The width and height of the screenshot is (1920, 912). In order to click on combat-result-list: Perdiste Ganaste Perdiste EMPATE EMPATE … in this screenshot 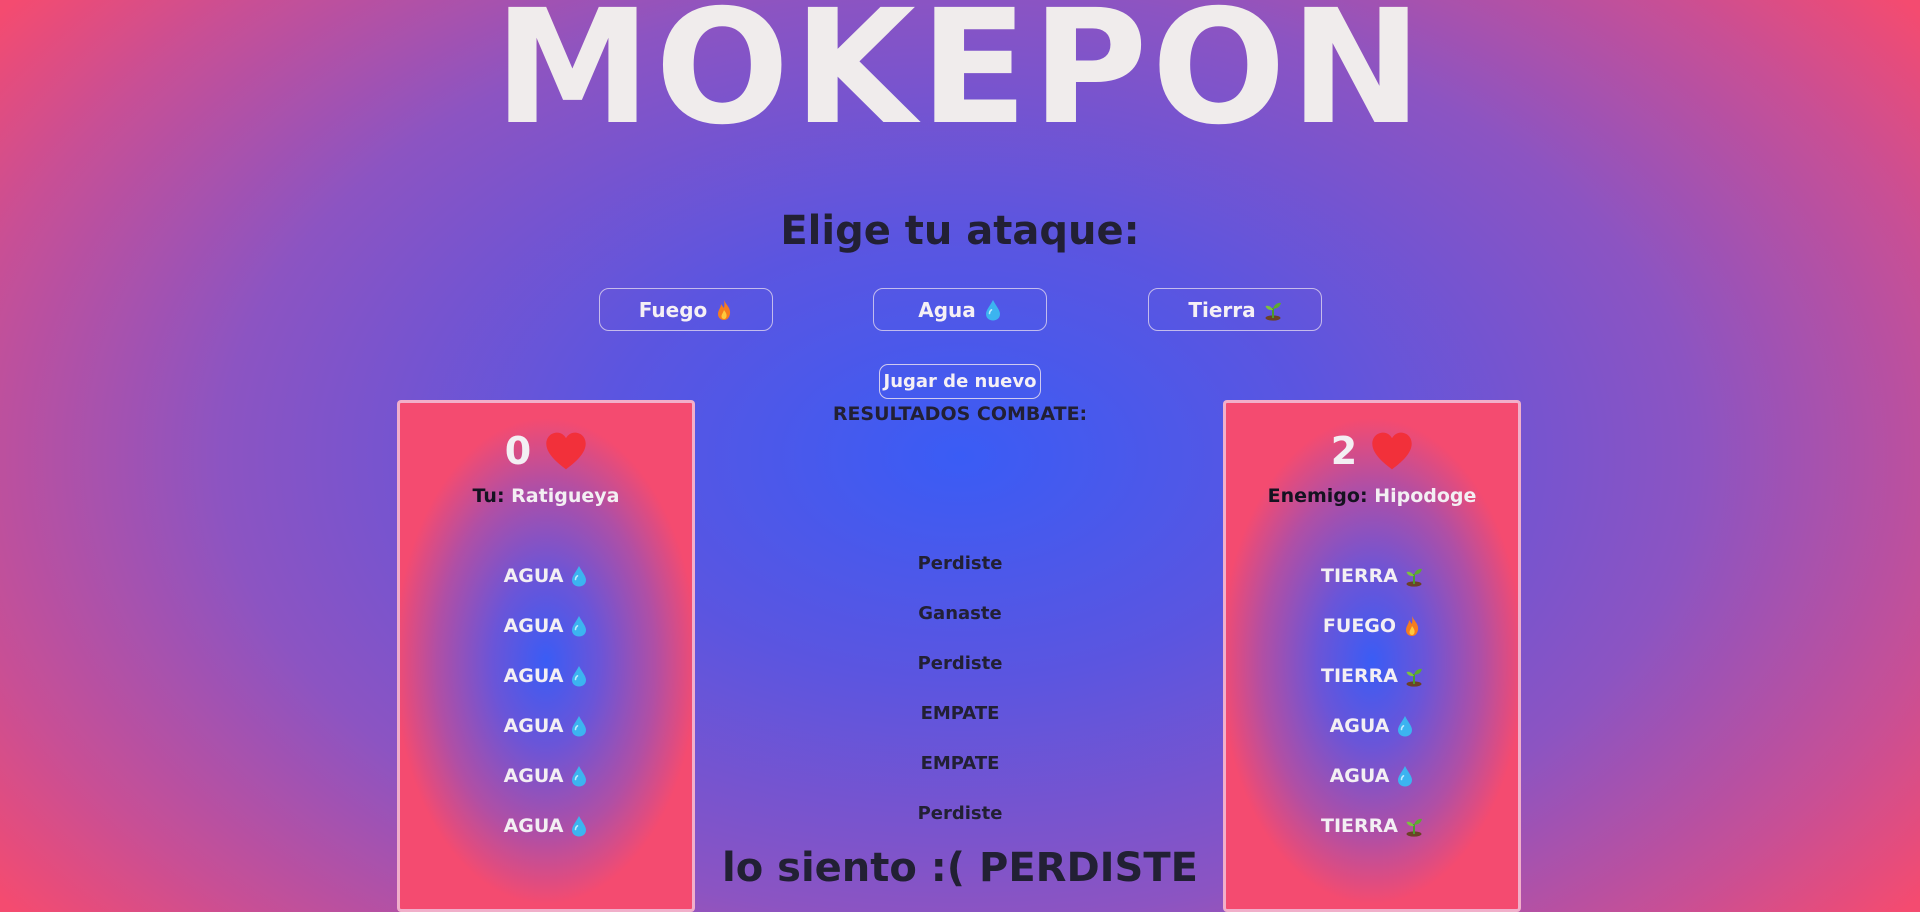, I will do `click(960, 696)`.